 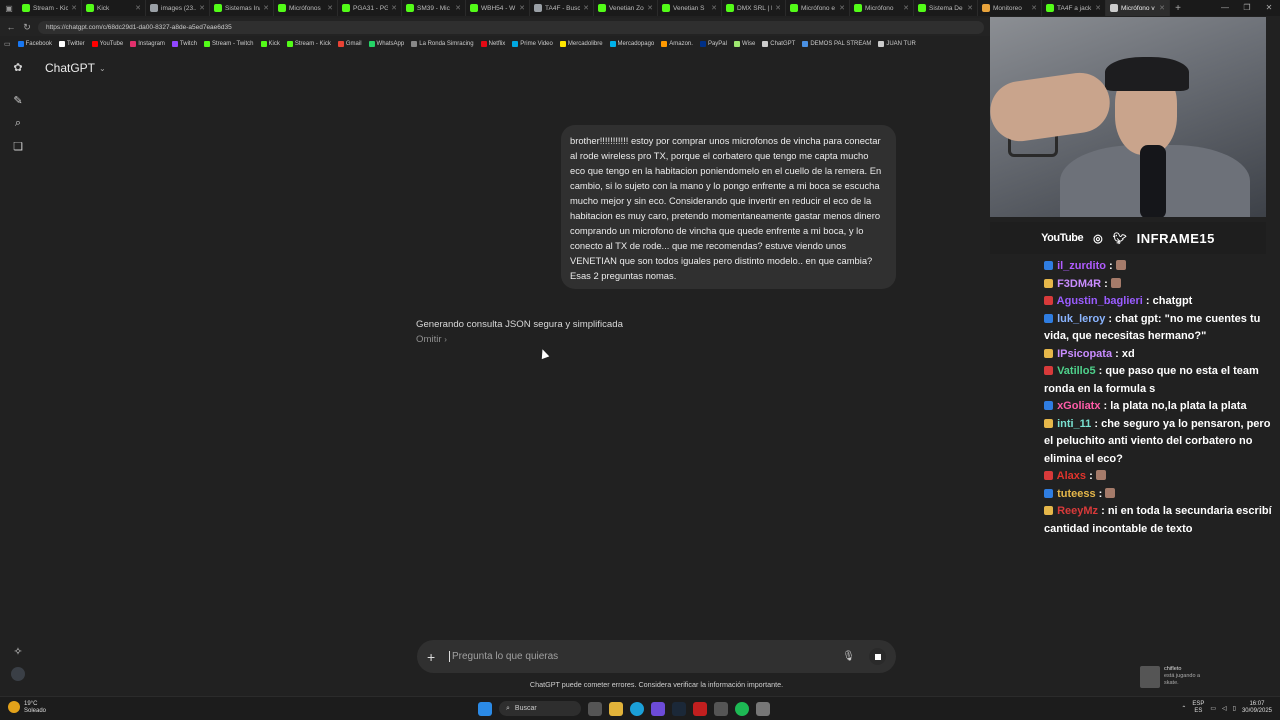 What do you see at coordinates (107, 44) in the screenshot?
I see `bookmark-item: YouTube` at bounding box center [107, 44].